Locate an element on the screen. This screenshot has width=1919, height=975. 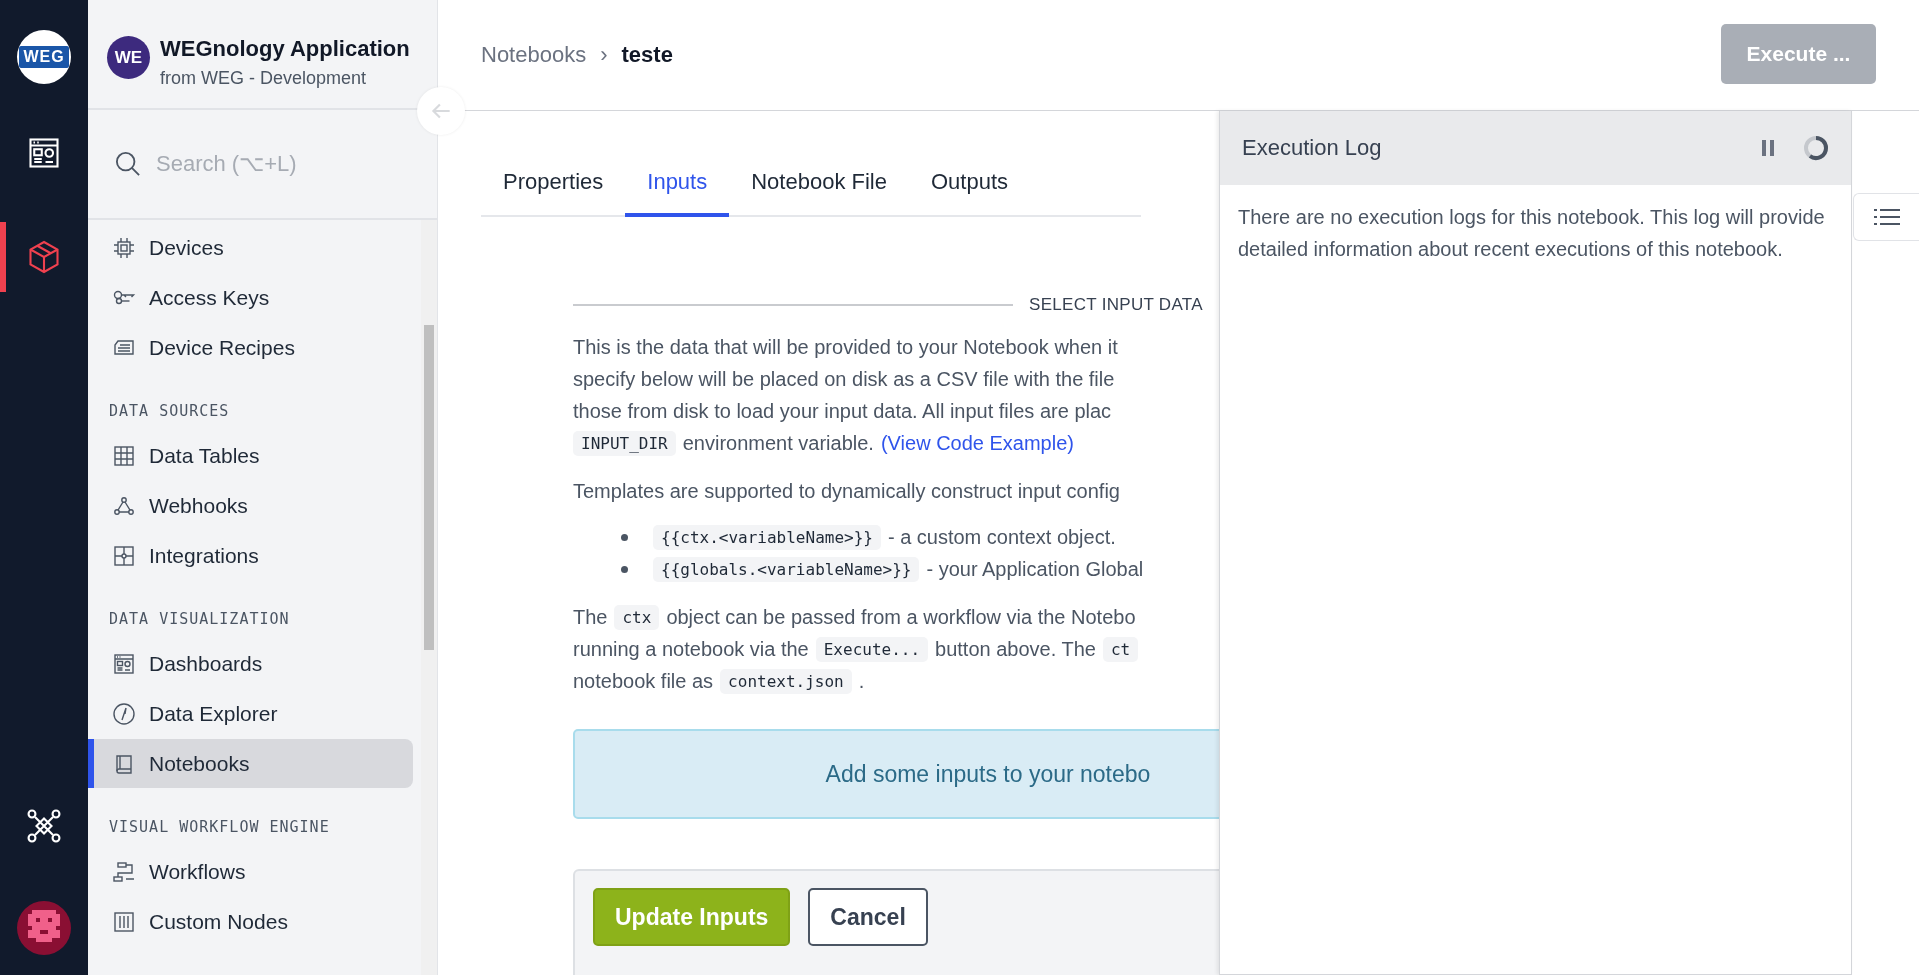
sidebar-item: Device Recipes is located at coordinates (250, 347).